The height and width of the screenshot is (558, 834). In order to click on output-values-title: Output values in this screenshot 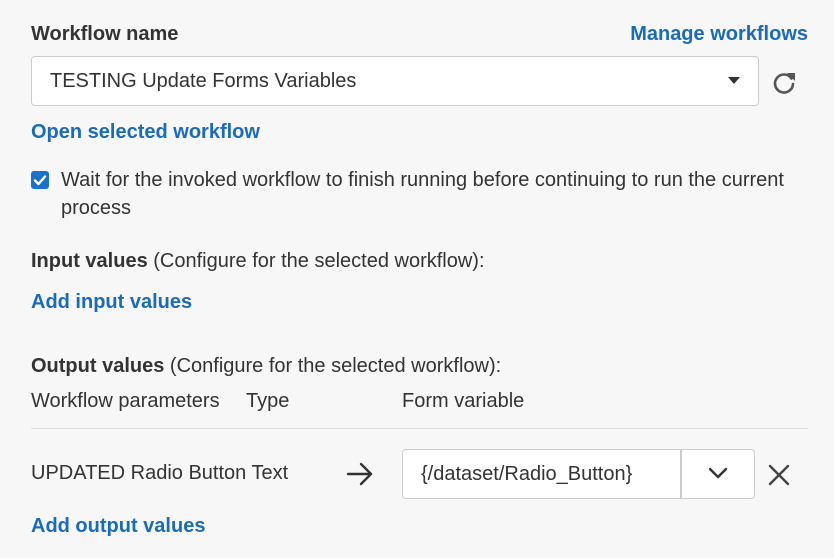, I will do `click(98, 366)`.